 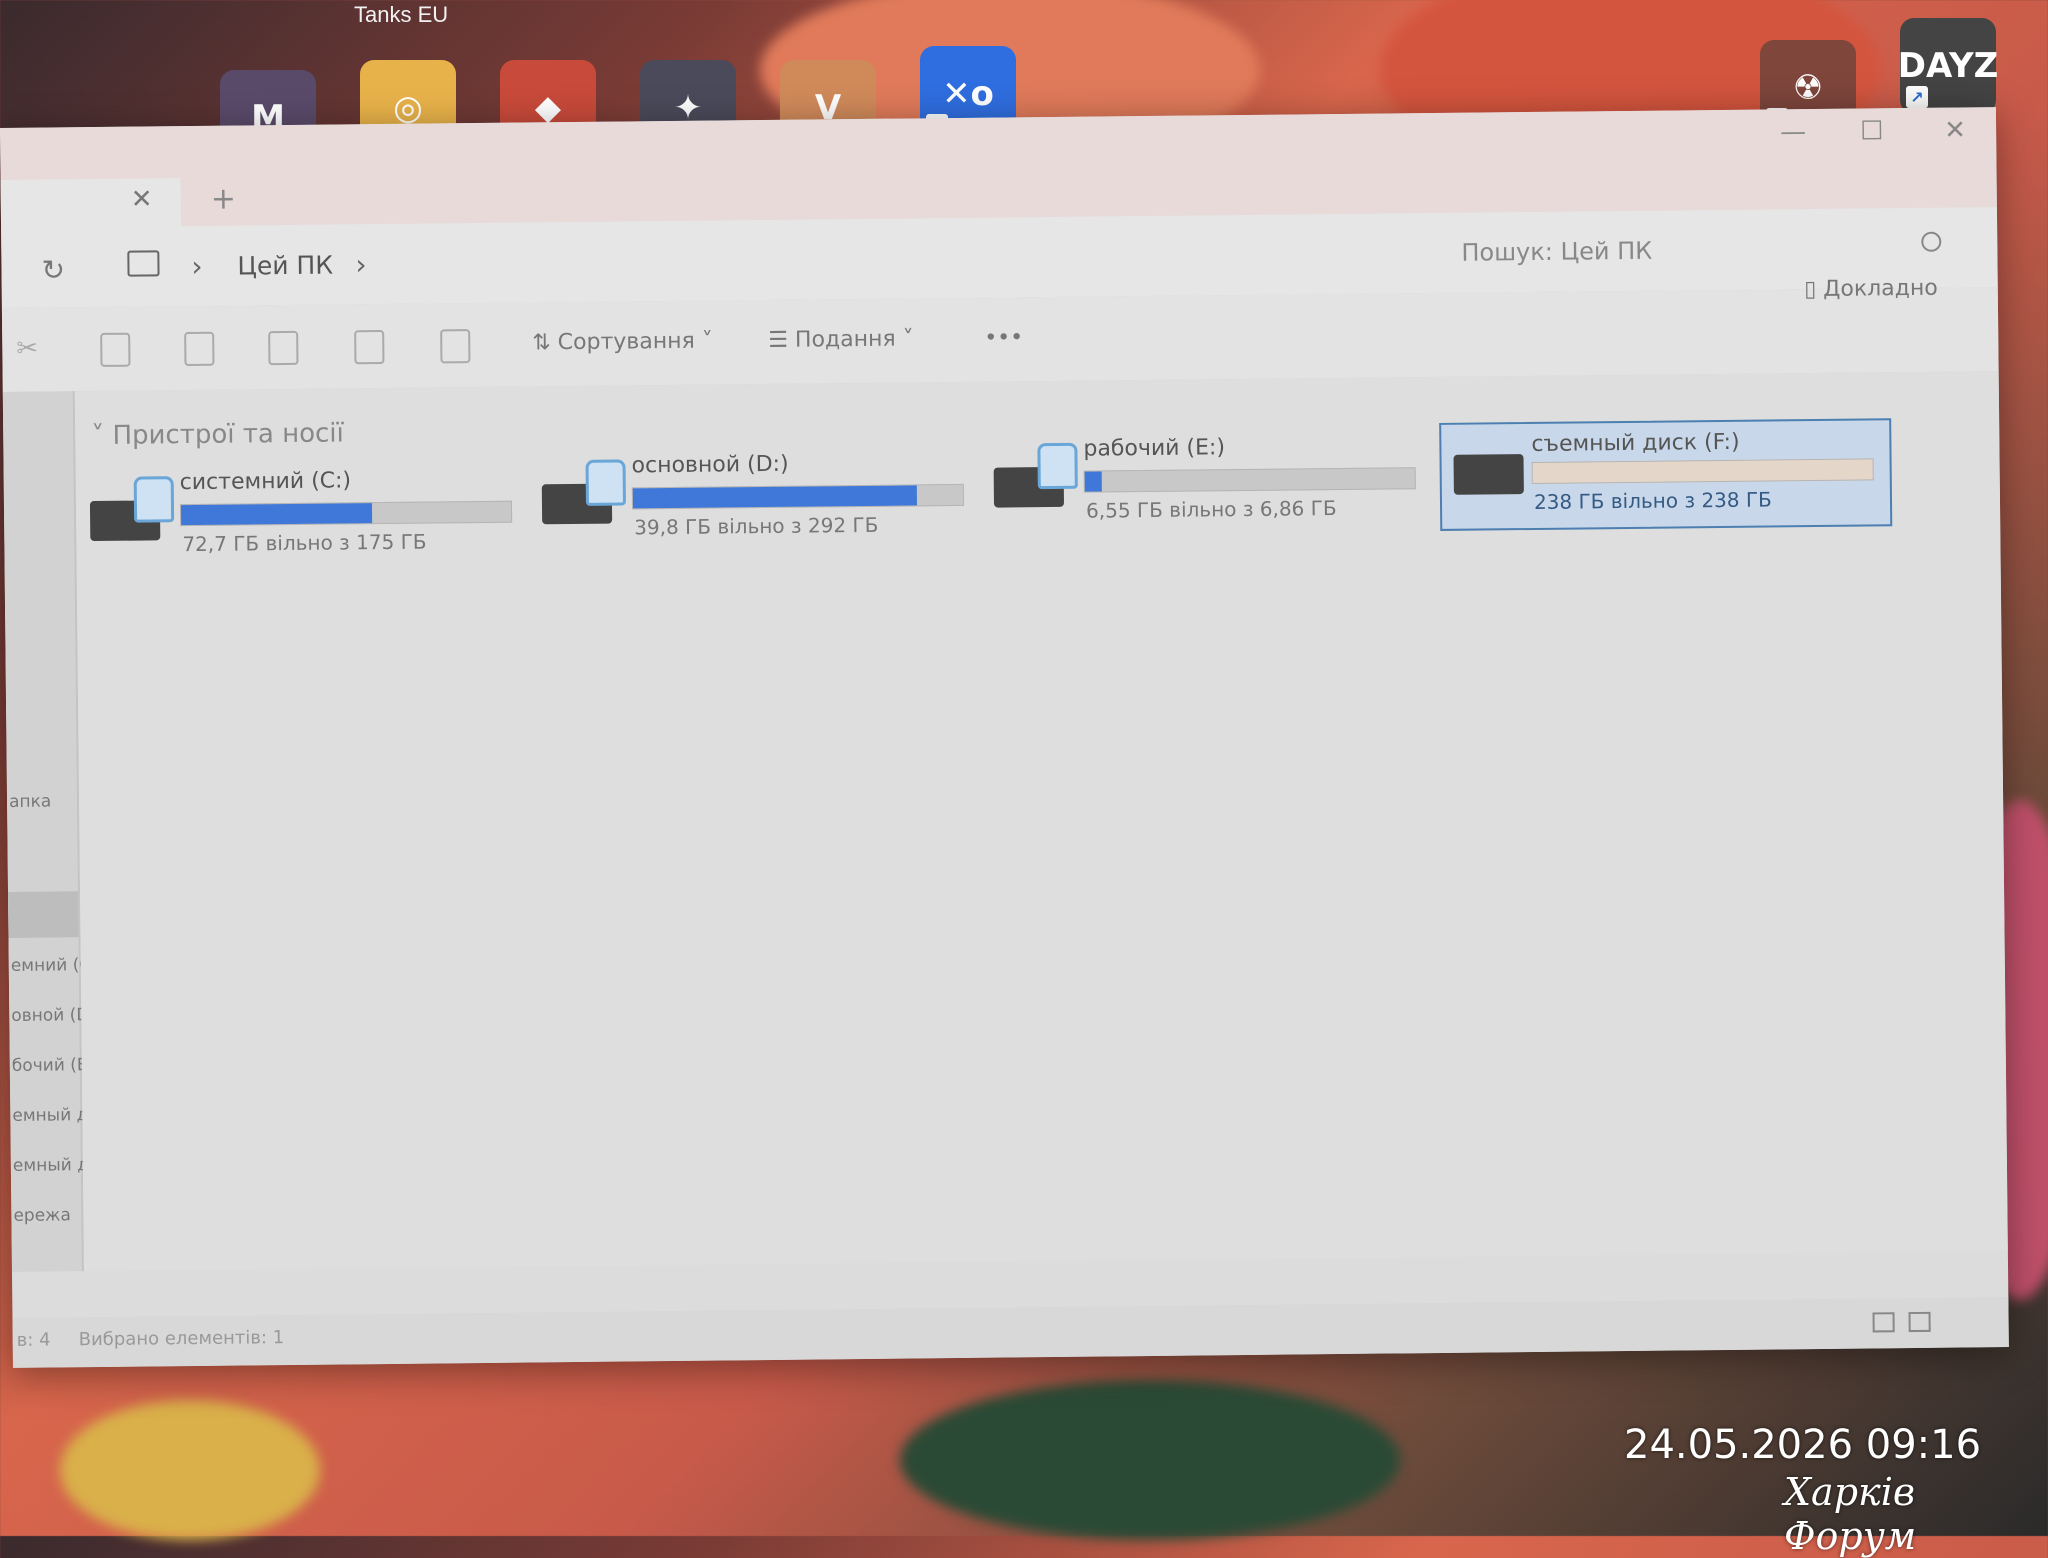 I want to click on drive-name: основной (D:), so click(x=709, y=465).